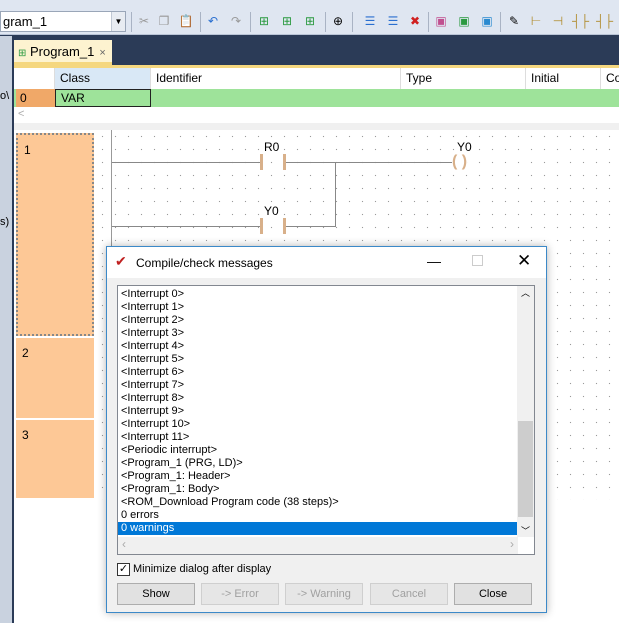  What do you see at coordinates (55, 459) in the screenshot?
I see `network-number: 3` at bounding box center [55, 459].